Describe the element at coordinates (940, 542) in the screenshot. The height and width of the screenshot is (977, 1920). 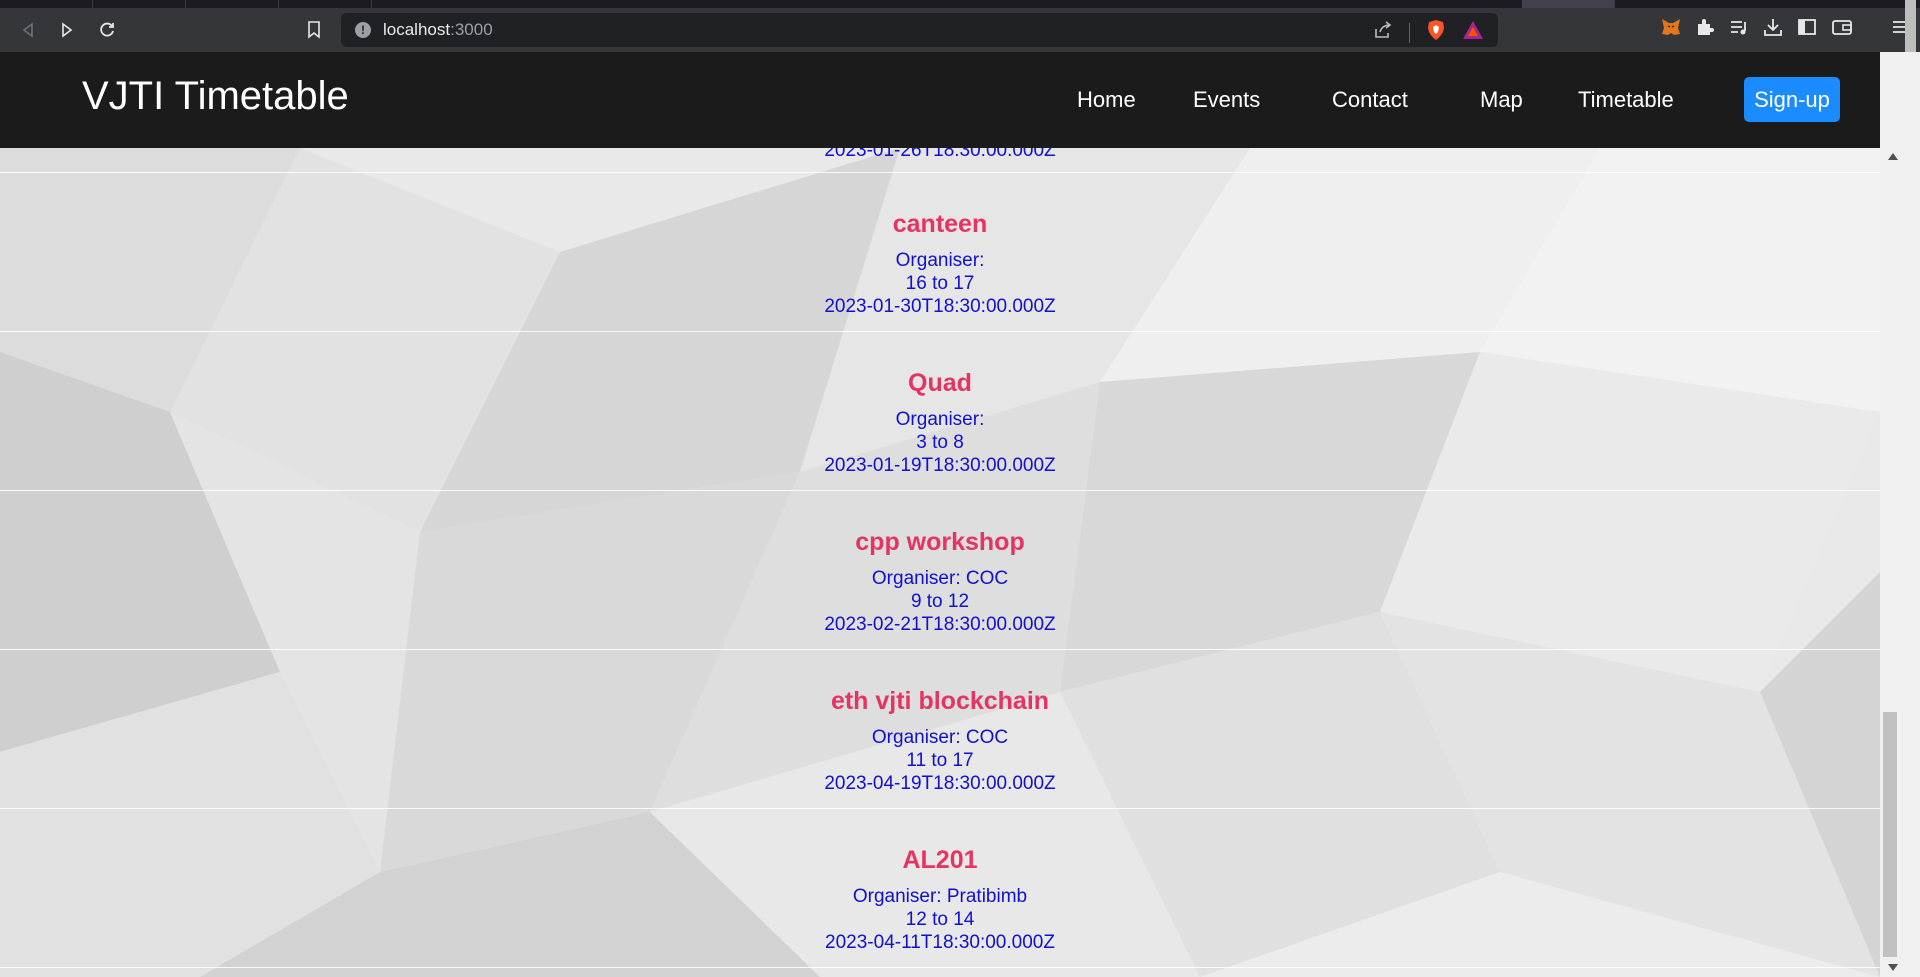
I see `event-title: cpp workshop` at that location.